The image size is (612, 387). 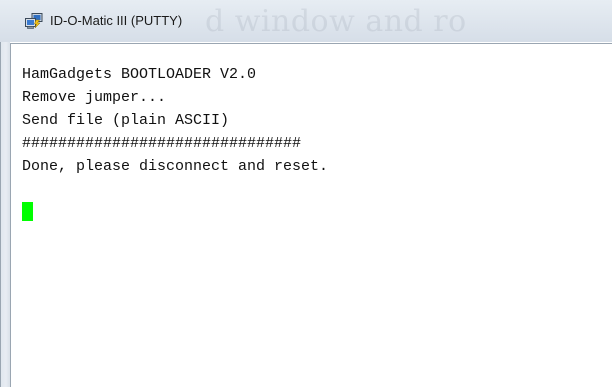 What do you see at coordinates (5, 214) in the screenshot?
I see `window-frame-left` at bounding box center [5, 214].